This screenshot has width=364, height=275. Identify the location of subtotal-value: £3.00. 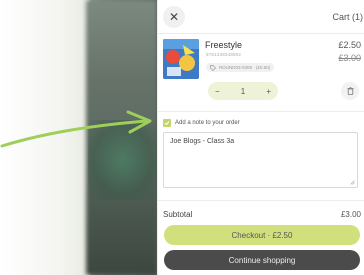
(350, 214).